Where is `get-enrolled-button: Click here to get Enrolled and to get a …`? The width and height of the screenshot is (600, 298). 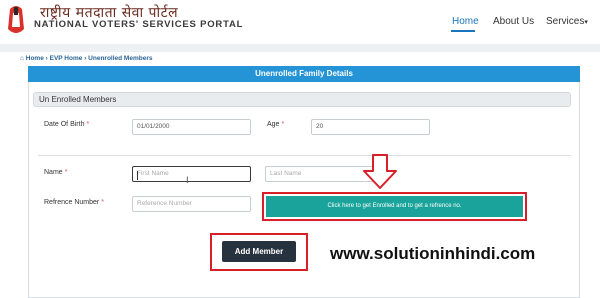
get-enrolled-button: Click here to get Enrolled and to get a … is located at coordinates (394, 206).